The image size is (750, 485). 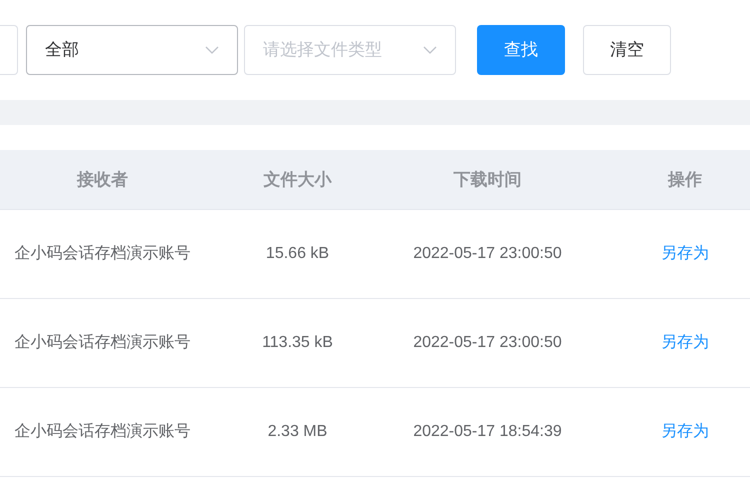 What do you see at coordinates (102, 179) in the screenshot?
I see `column-header: 接收者` at bounding box center [102, 179].